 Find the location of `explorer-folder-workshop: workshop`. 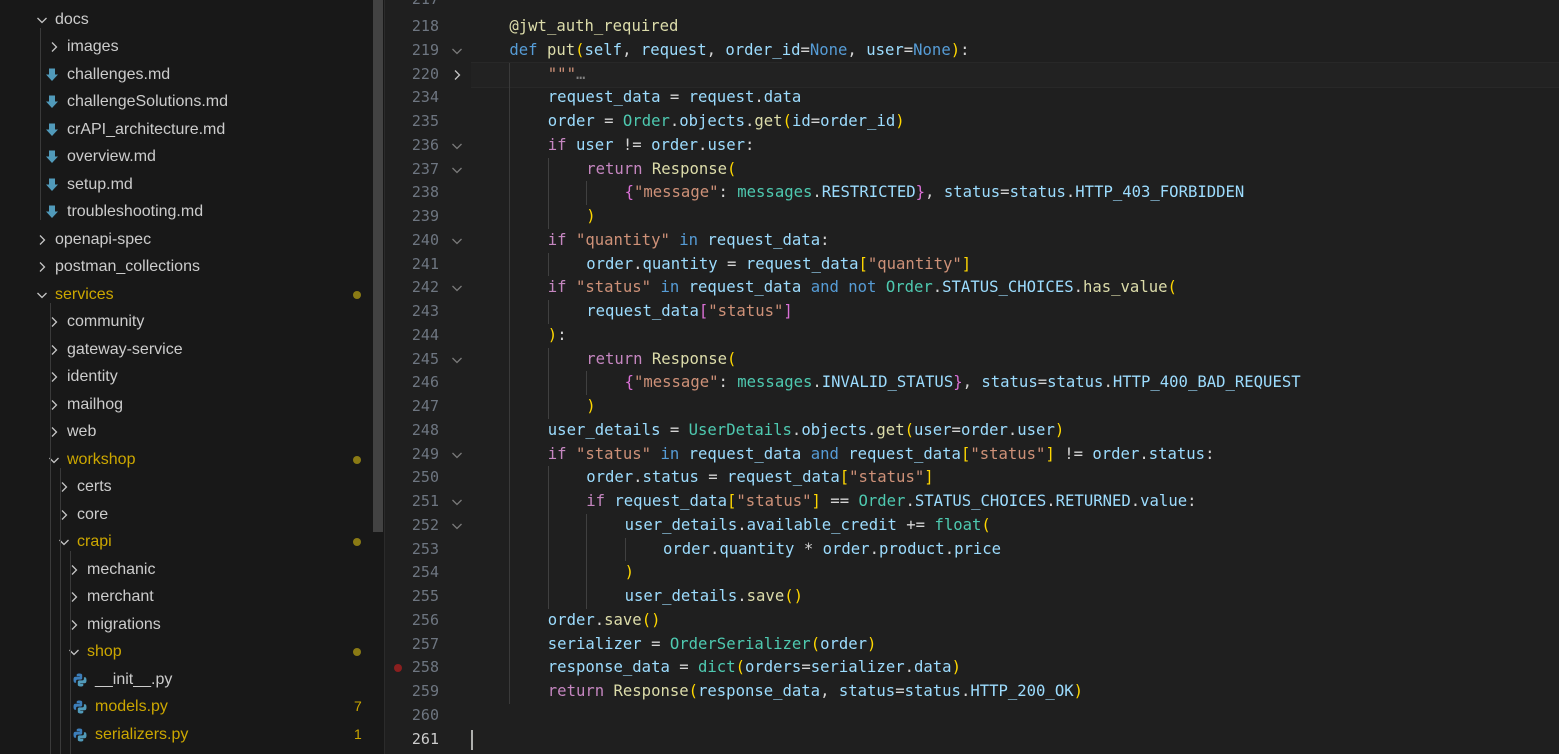

explorer-folder-workshop: workshop is located at coordinates (186, 460).